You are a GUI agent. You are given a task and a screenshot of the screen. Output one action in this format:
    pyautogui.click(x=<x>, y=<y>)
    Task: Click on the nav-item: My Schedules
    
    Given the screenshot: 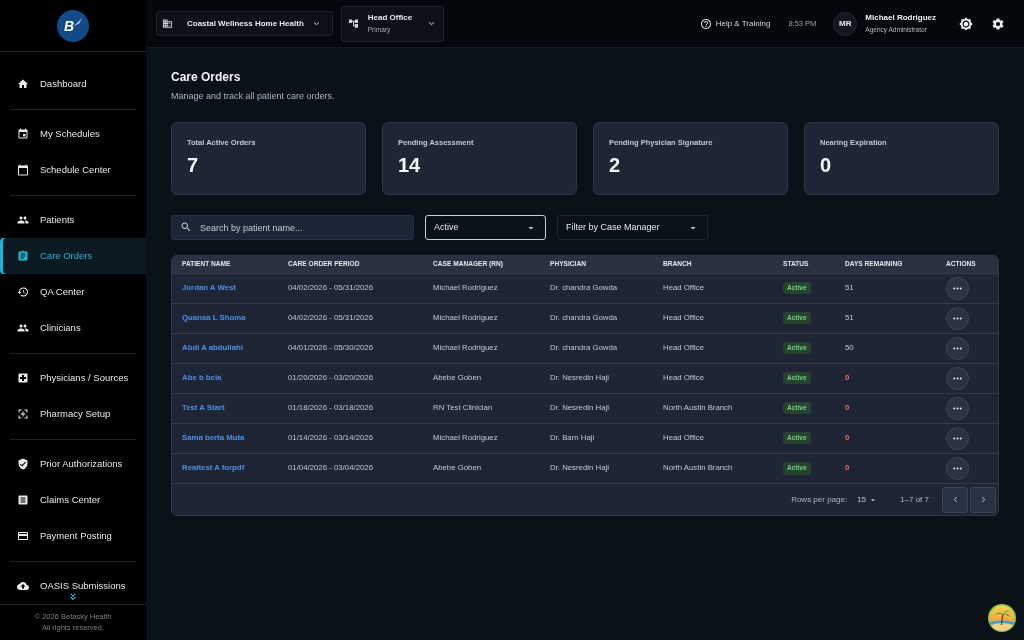 What is the action you would take?
    pyautogui.click(x=73, y=134)
    